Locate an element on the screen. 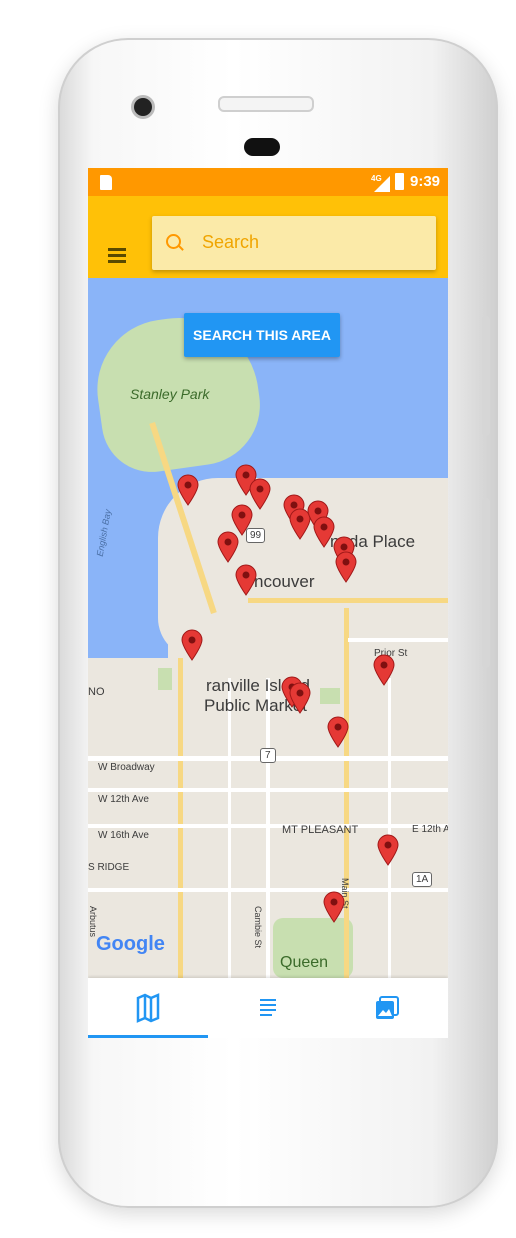  battery-icon is located at coordinates (399, 181).